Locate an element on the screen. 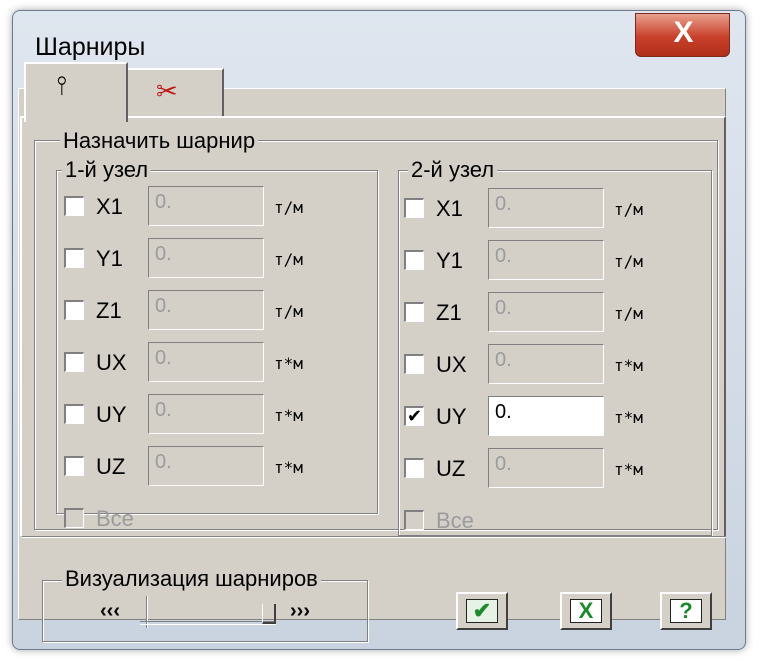  help-icon: ? is located at coordinates (686, 611).